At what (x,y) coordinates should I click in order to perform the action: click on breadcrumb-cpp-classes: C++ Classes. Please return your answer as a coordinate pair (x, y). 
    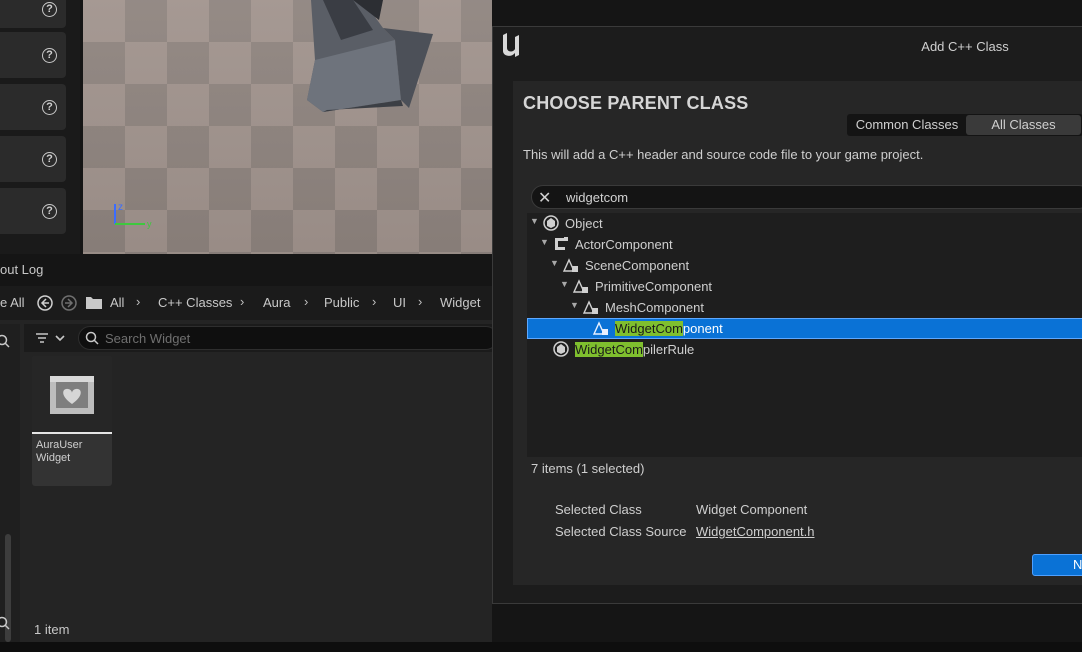
    Looking at the image, I should click on (195, 302).